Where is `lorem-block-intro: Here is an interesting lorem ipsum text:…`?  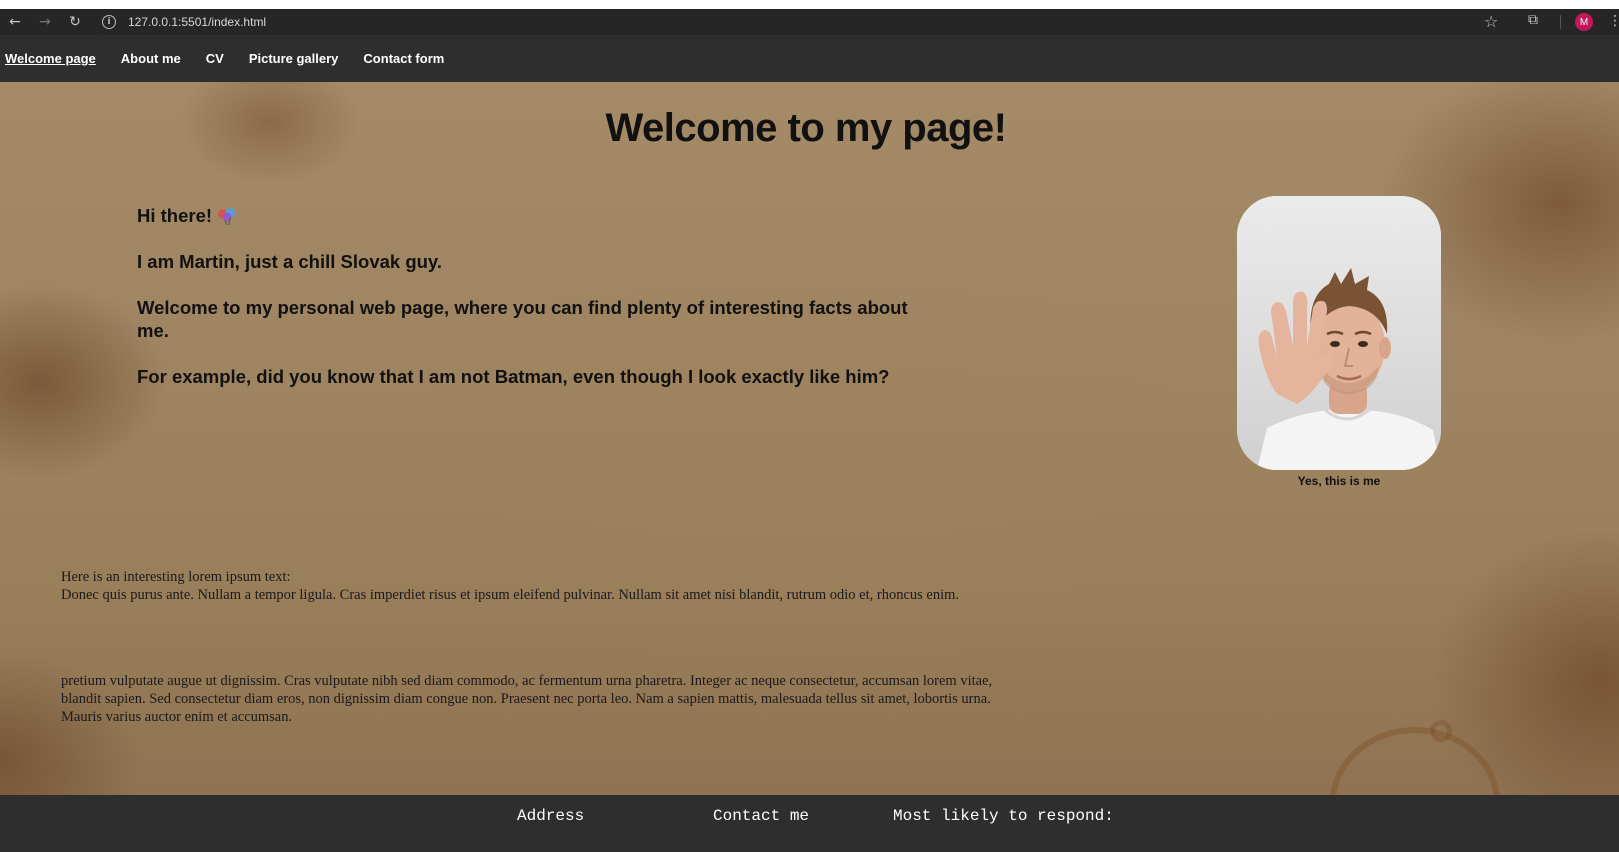
lorem-block-intro: Here is an interesting lorem ipsum text:… is located at coordinates (561, 586).